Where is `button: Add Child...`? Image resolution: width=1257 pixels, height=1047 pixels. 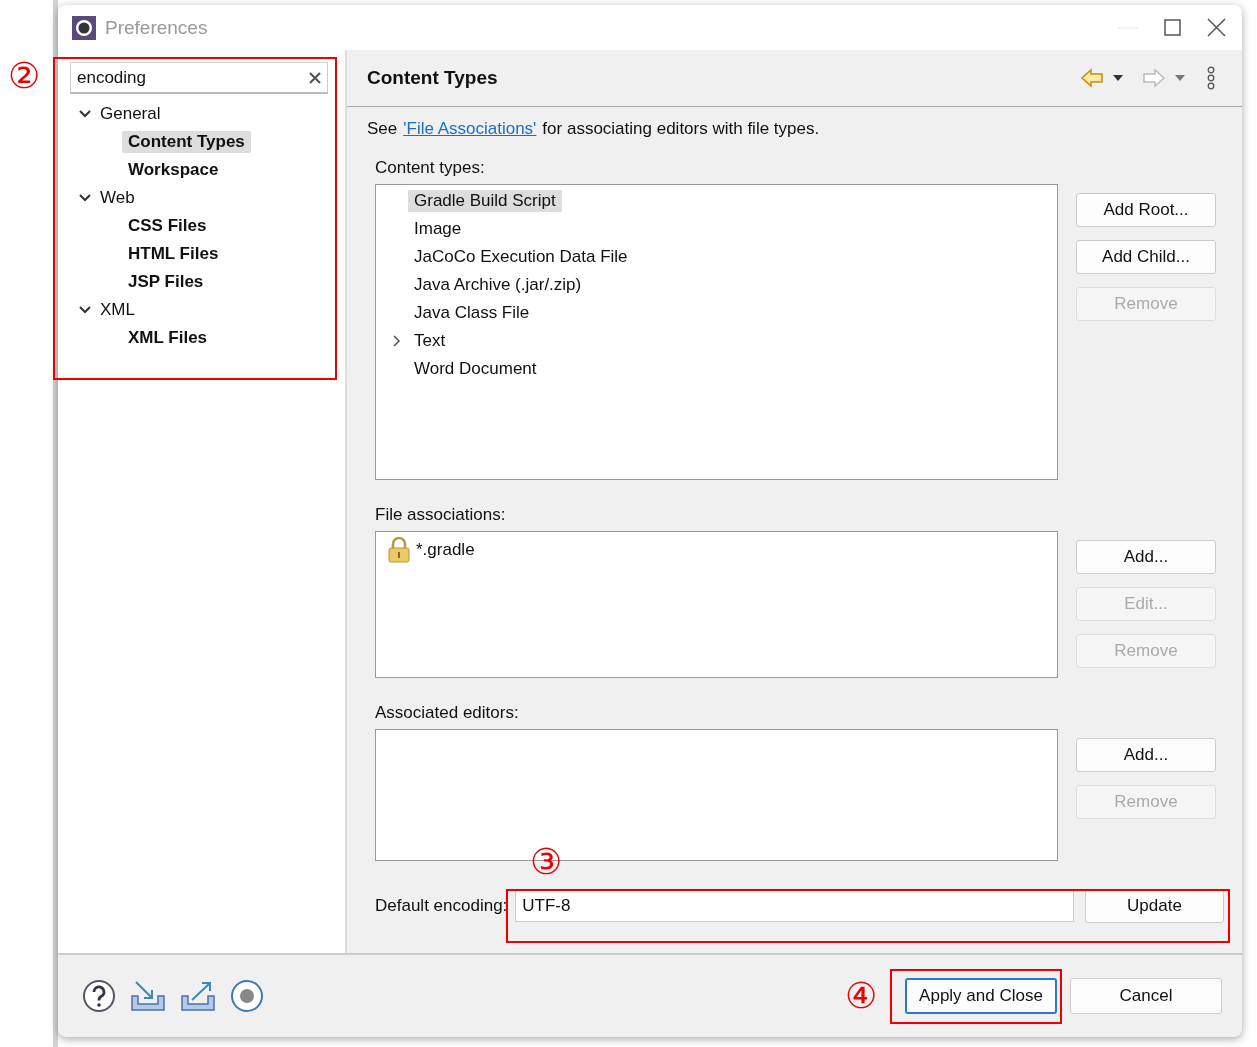
button: Add Child... is located at coordinates (1146, 257).